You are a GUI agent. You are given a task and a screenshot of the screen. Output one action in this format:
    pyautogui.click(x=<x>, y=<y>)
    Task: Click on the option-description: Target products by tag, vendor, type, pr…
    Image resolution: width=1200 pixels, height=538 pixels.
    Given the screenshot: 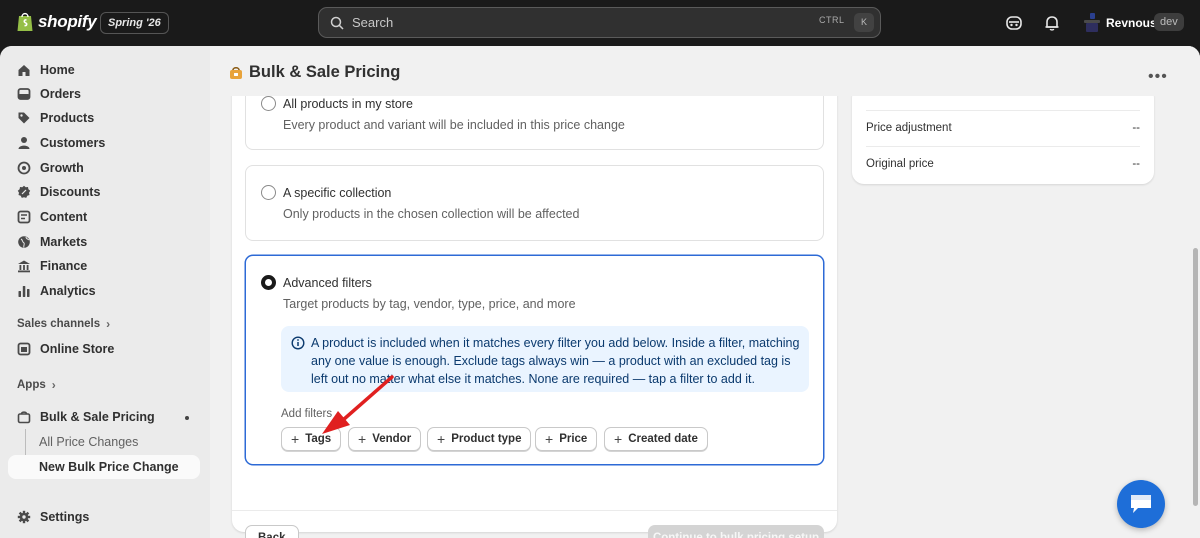 What is the action you would take?
    pyautogui.click(x=429, y=304)
    